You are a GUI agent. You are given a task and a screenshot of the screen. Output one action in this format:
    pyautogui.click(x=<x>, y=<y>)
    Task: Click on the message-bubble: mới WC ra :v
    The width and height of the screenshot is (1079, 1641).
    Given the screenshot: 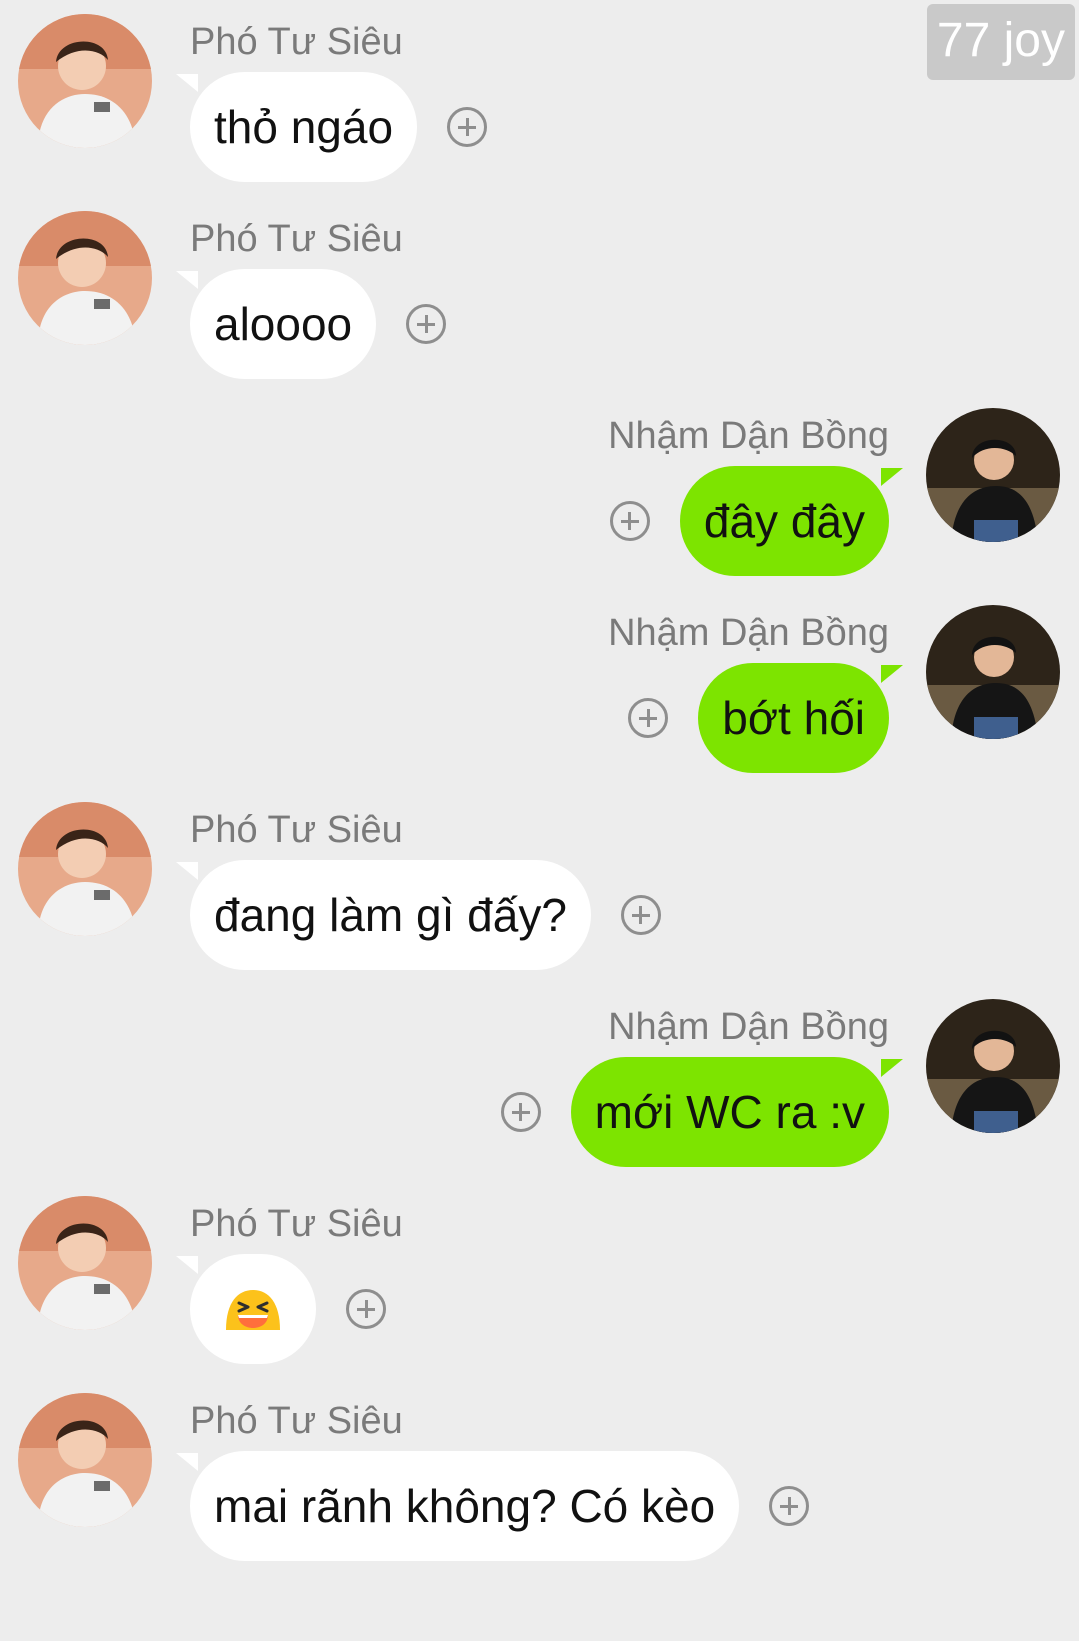 What is the action you would take?
    pyautogui.click(x=737, y=1112)
    